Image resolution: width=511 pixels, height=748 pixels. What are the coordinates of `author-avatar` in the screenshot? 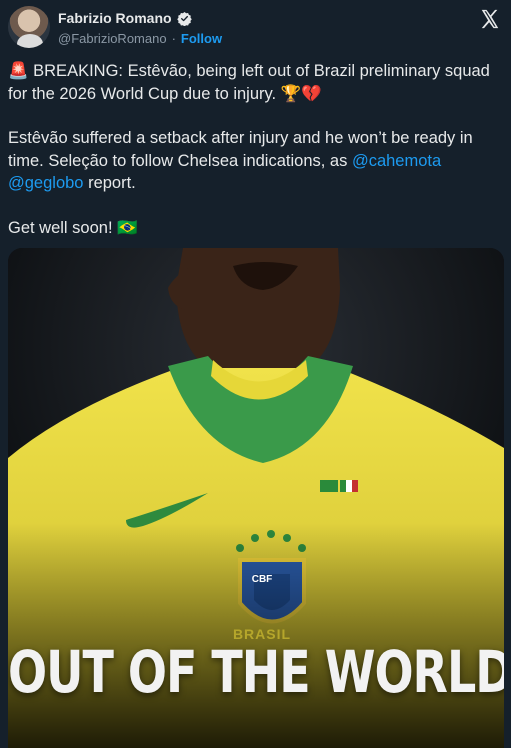 It's located at (29, 27).